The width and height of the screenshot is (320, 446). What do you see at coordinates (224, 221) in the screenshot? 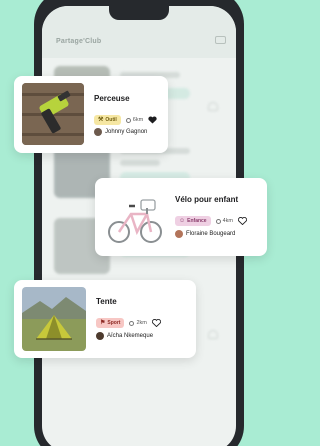
I see `distance: 4km` at bounding box center [224, 221].